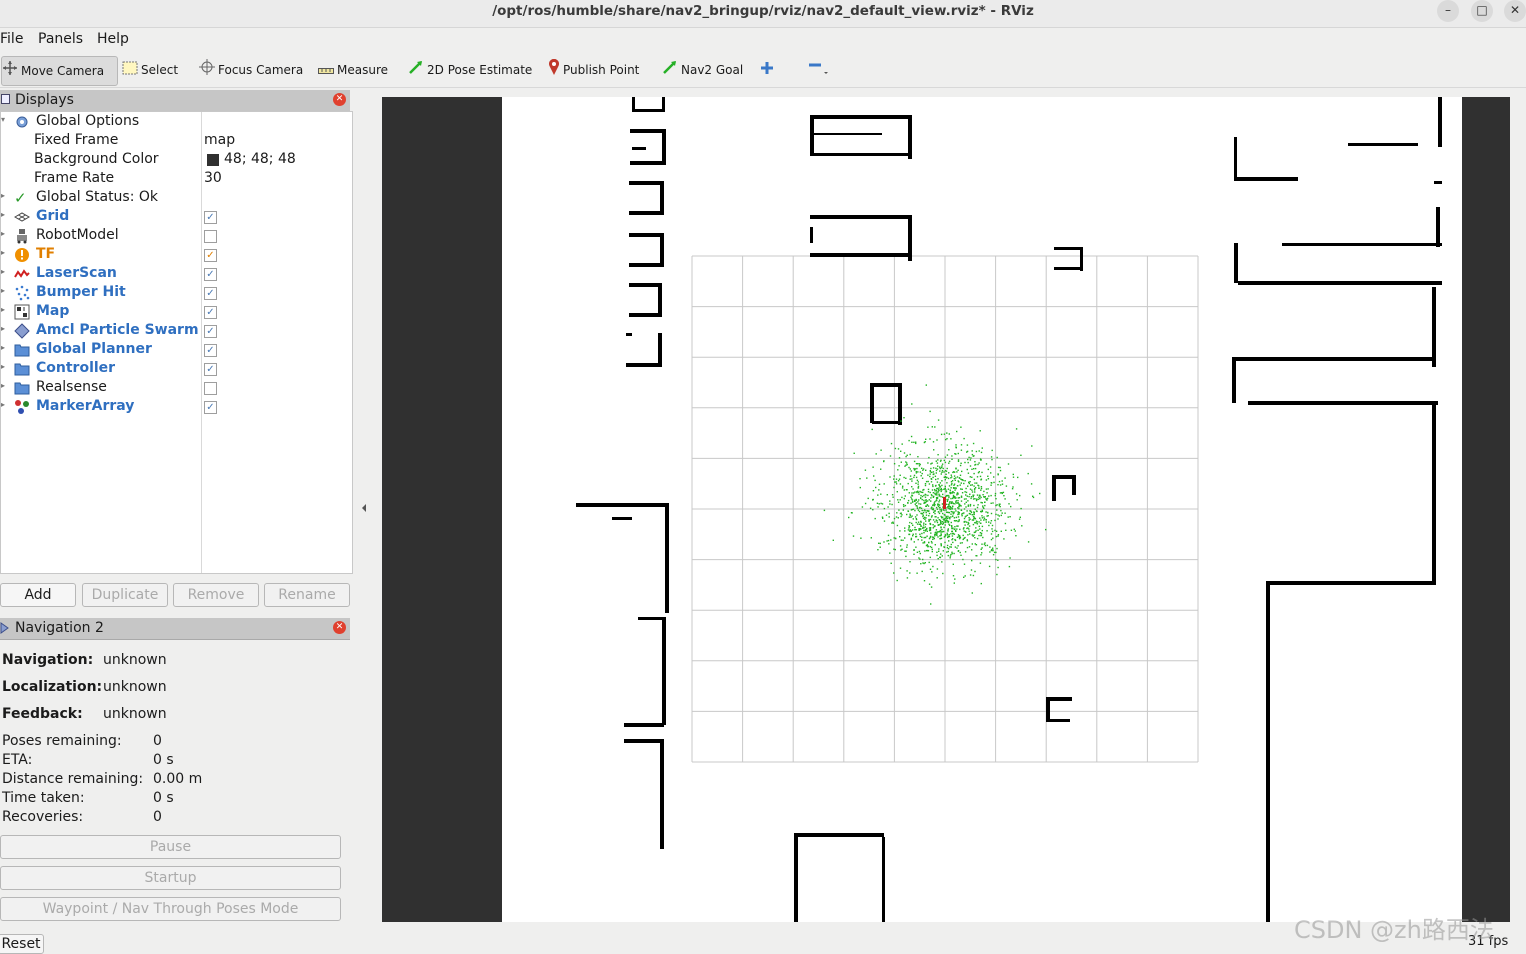 This screenshot has width=1526, height=954. What do you see at coordinates (470, 70) in the screenshot?
I see `pose-estimate-tool: 2D Pose Estimate` at bounding box center [470, 70].